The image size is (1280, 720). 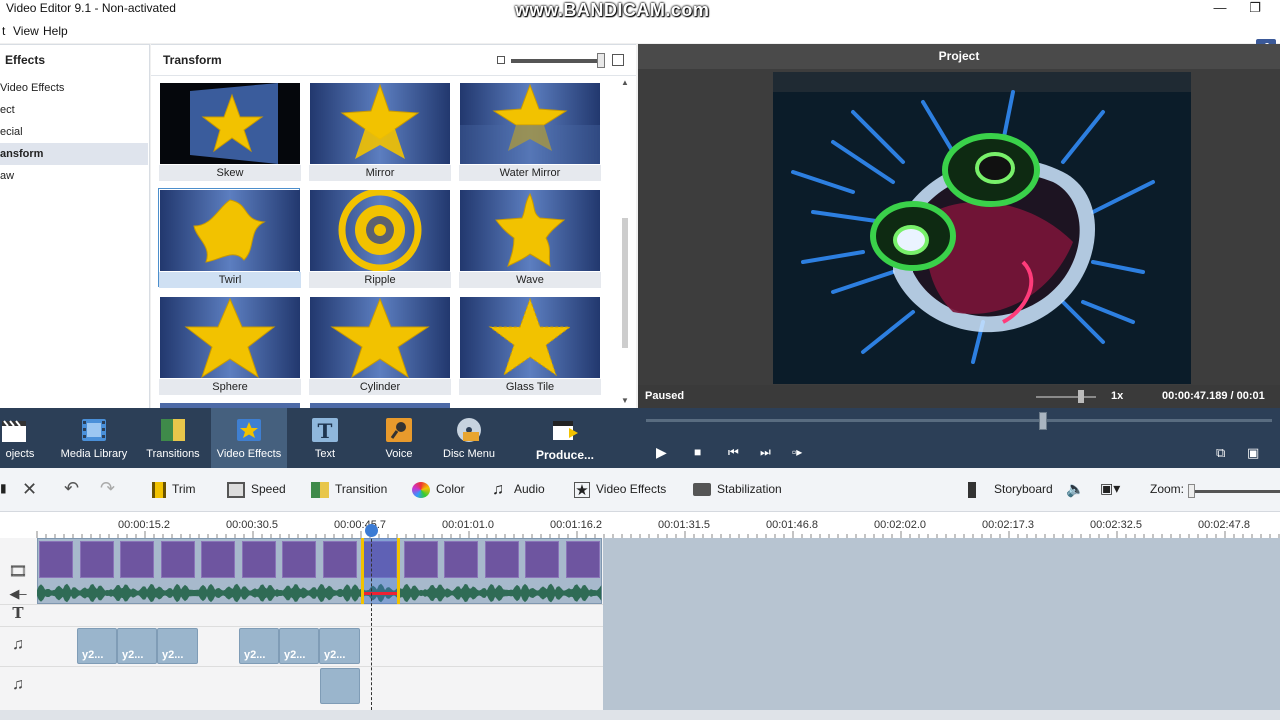 What do you see at coordinates (625, 400) in the screenshot?
I see `scroll-down-icon: ▼` at bounding box center [625, 400].